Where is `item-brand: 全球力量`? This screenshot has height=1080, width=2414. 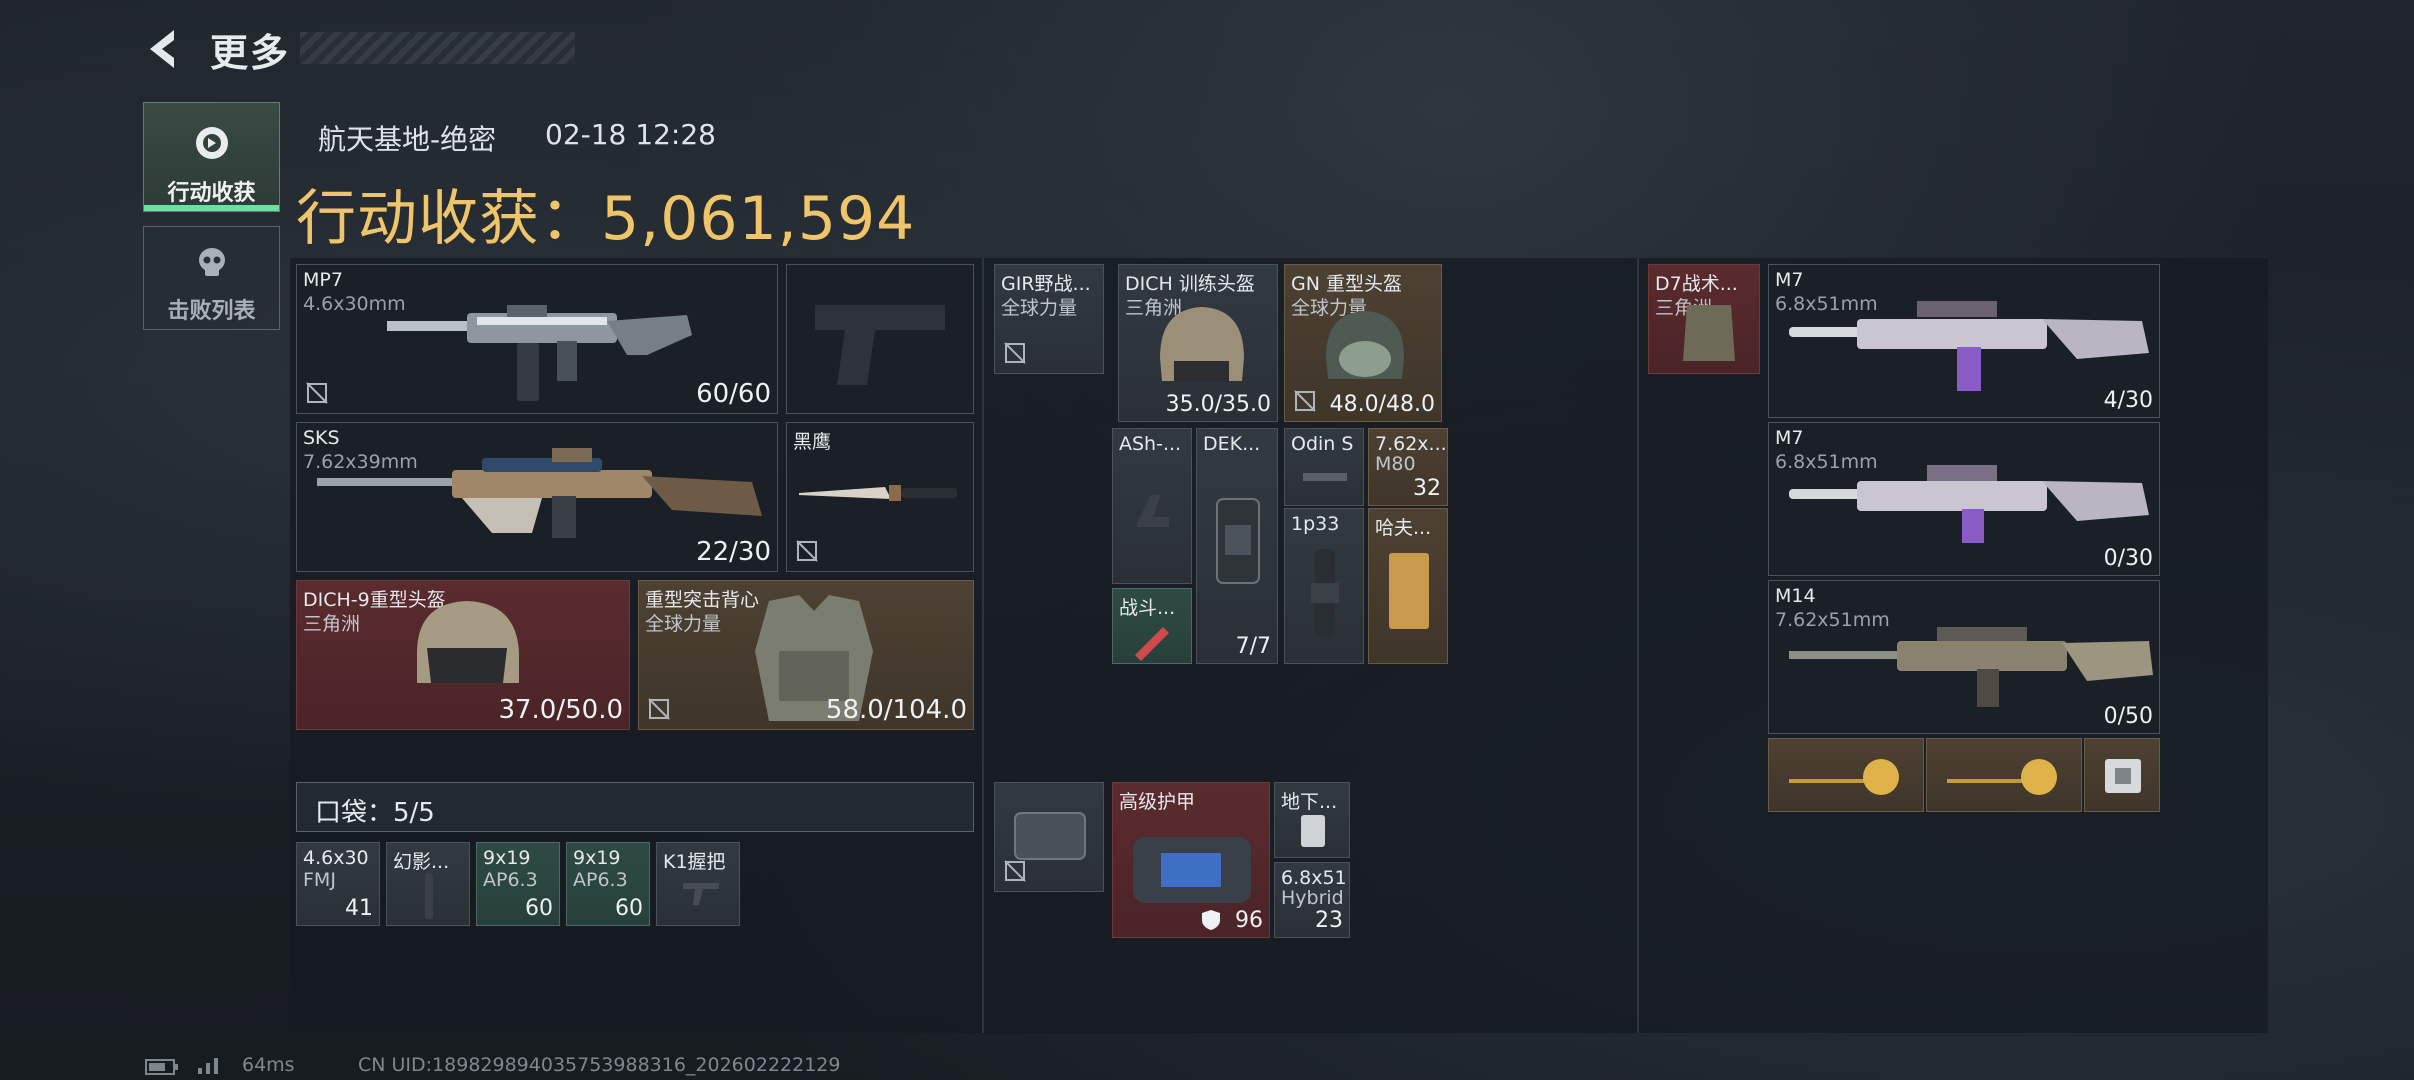 item-brand: 全球力量 is located at coordinates (1039, 308).